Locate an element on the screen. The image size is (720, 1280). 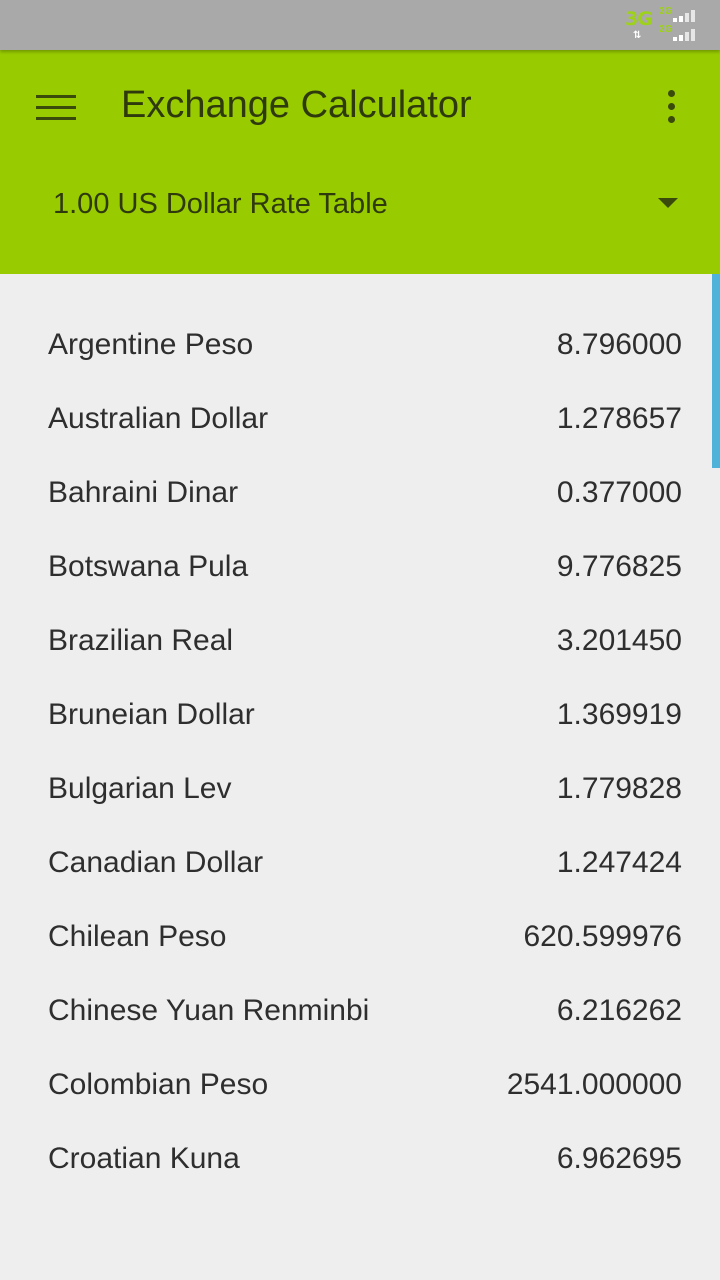
currency-rate: 8.796000 is located at coordinates (619, 344).